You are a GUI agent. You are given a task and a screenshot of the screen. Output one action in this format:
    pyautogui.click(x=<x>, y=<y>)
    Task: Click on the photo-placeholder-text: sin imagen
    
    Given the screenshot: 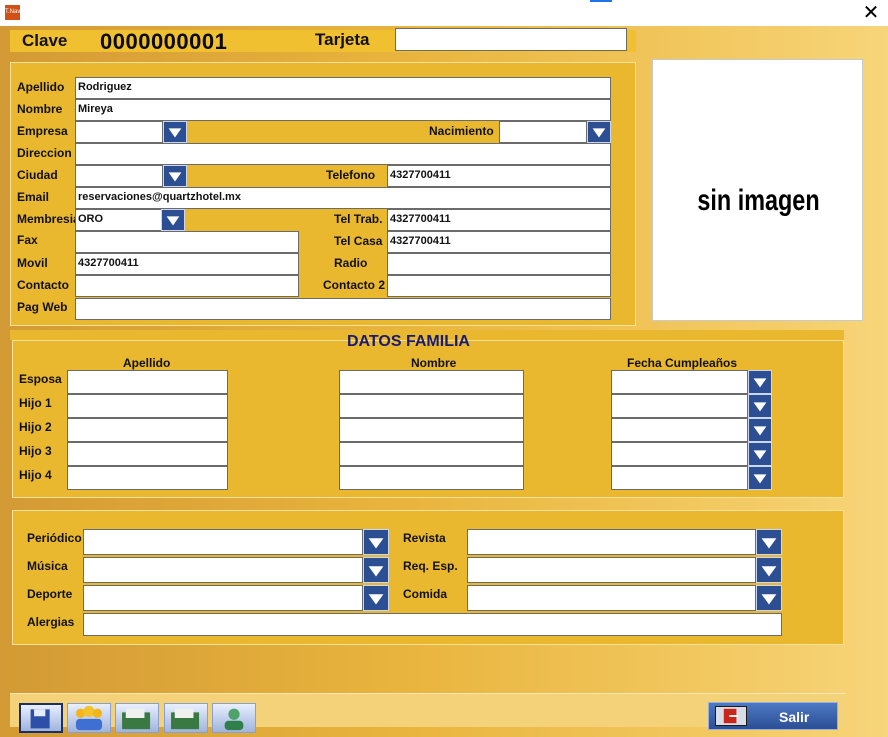 What is the action you would take?
    pyautogui.click(x=758, y=200)
    